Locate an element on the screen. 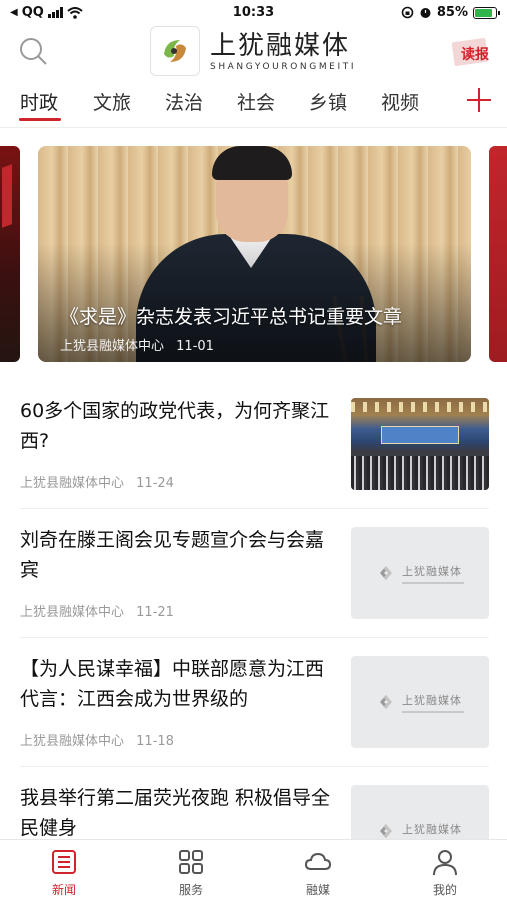  battery-percent: 85% is located at coordinates (452, 12).